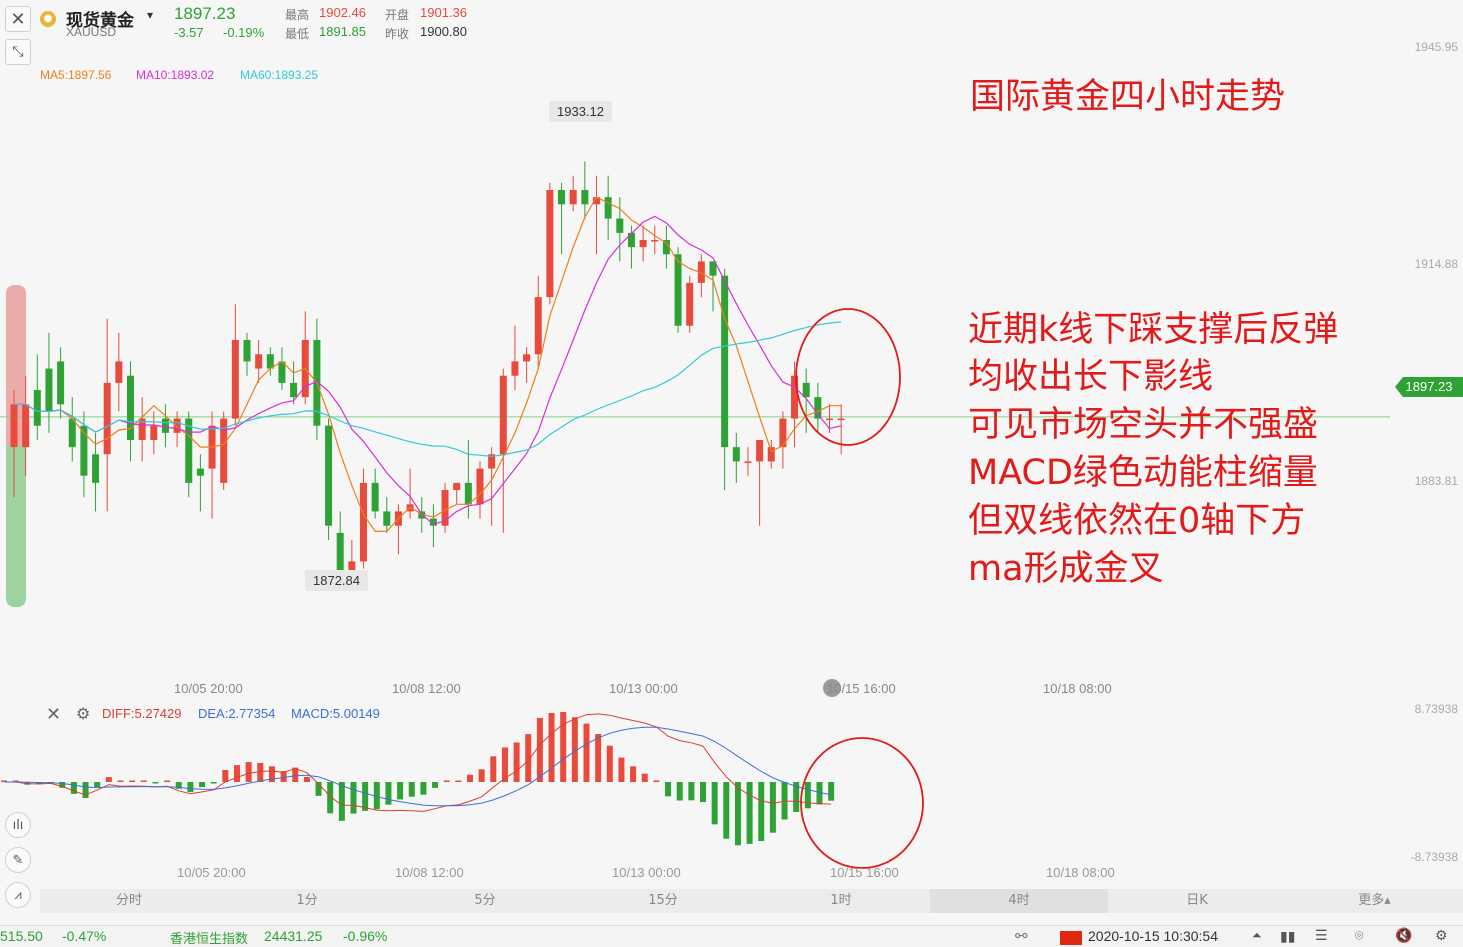  Describe the element at coordinates (150, 15) in the screenshot. I see `symbol-dropdown-icon: ▾` at that location.